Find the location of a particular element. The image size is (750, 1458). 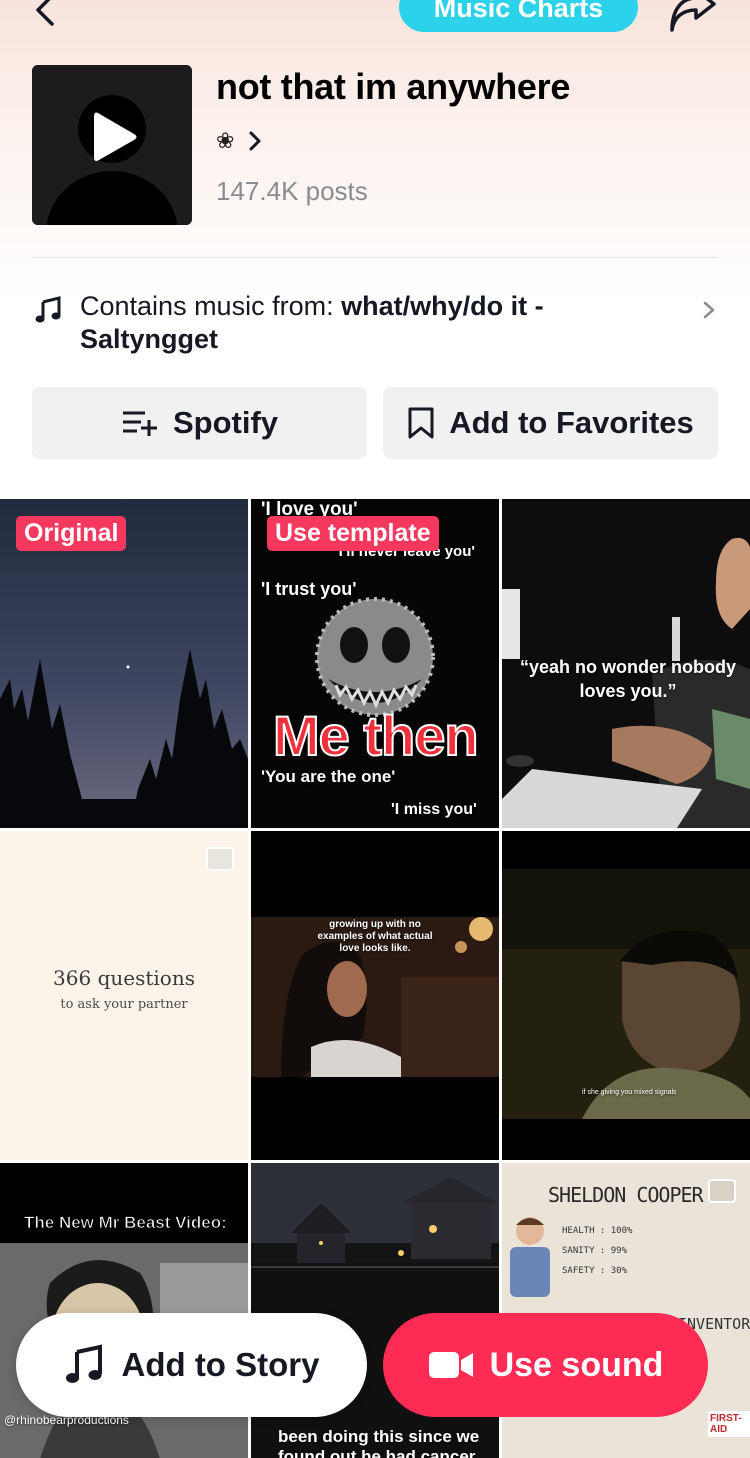

add-to-favorites-button: Add to Favorites is located at coordinates (550, 423).